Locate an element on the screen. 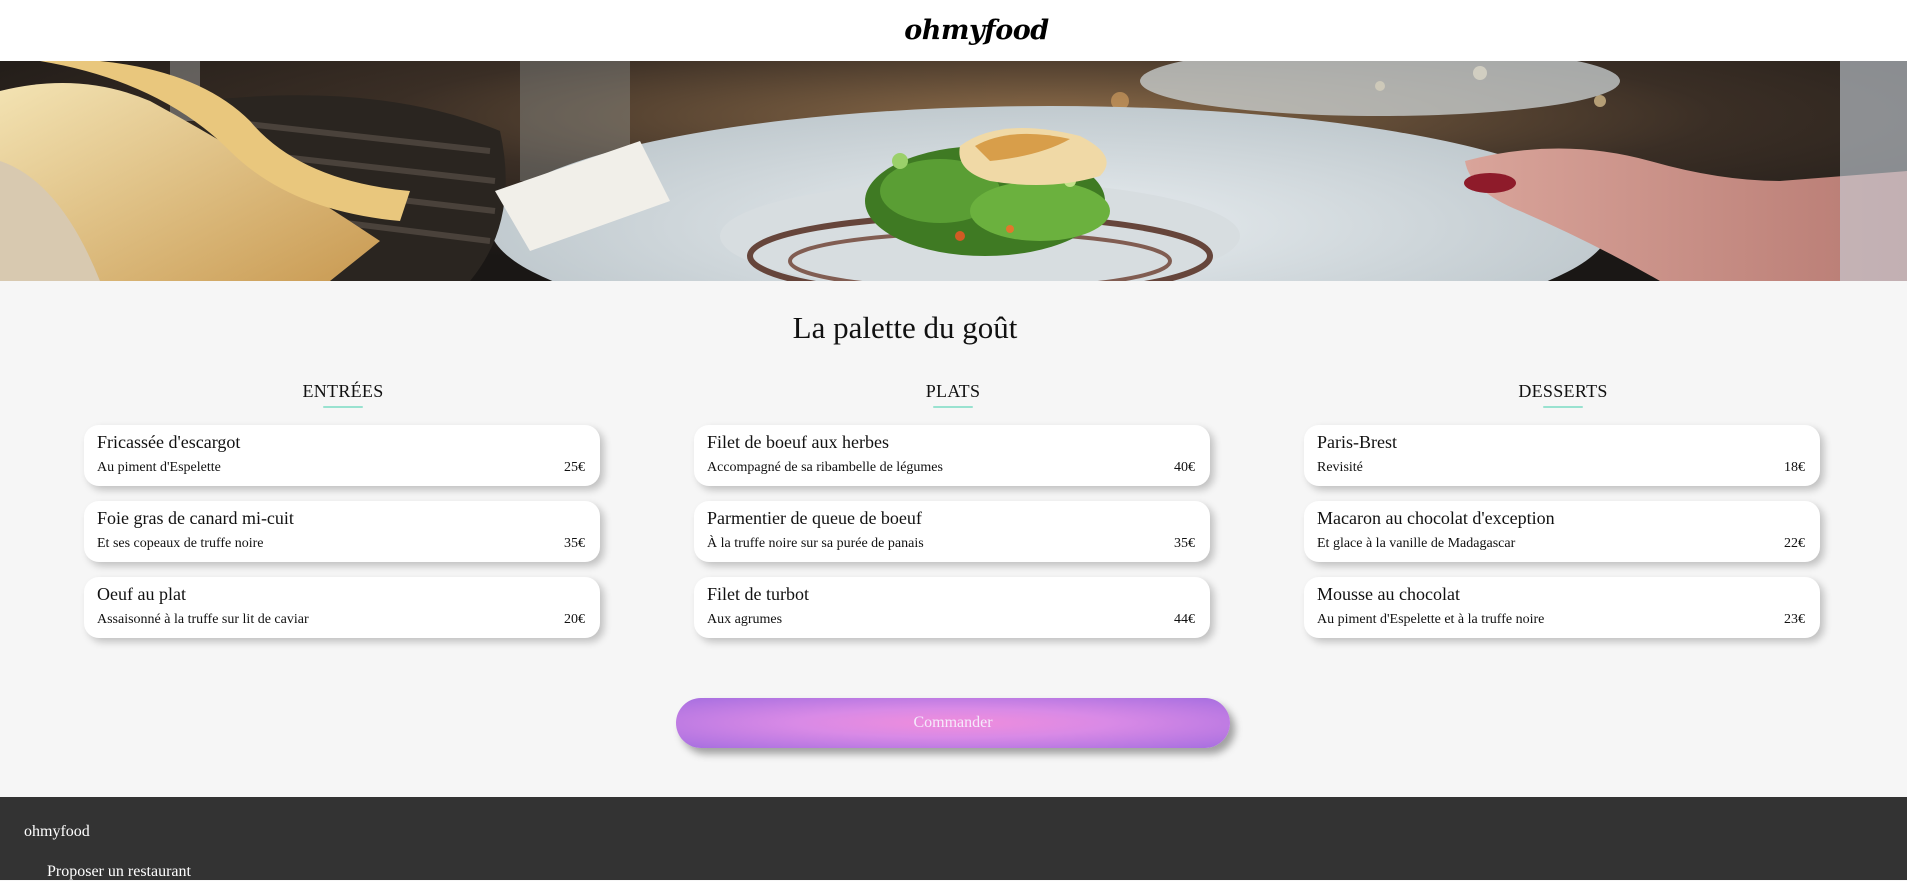 This screenshot has width=1907, height=881. menu-item-price: 18€ is located at coordinates (1794, 467).